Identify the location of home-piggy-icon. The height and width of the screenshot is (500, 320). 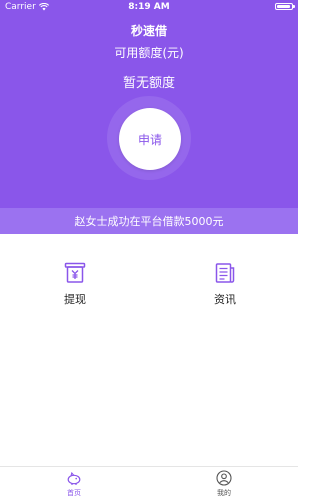
(74, 478).